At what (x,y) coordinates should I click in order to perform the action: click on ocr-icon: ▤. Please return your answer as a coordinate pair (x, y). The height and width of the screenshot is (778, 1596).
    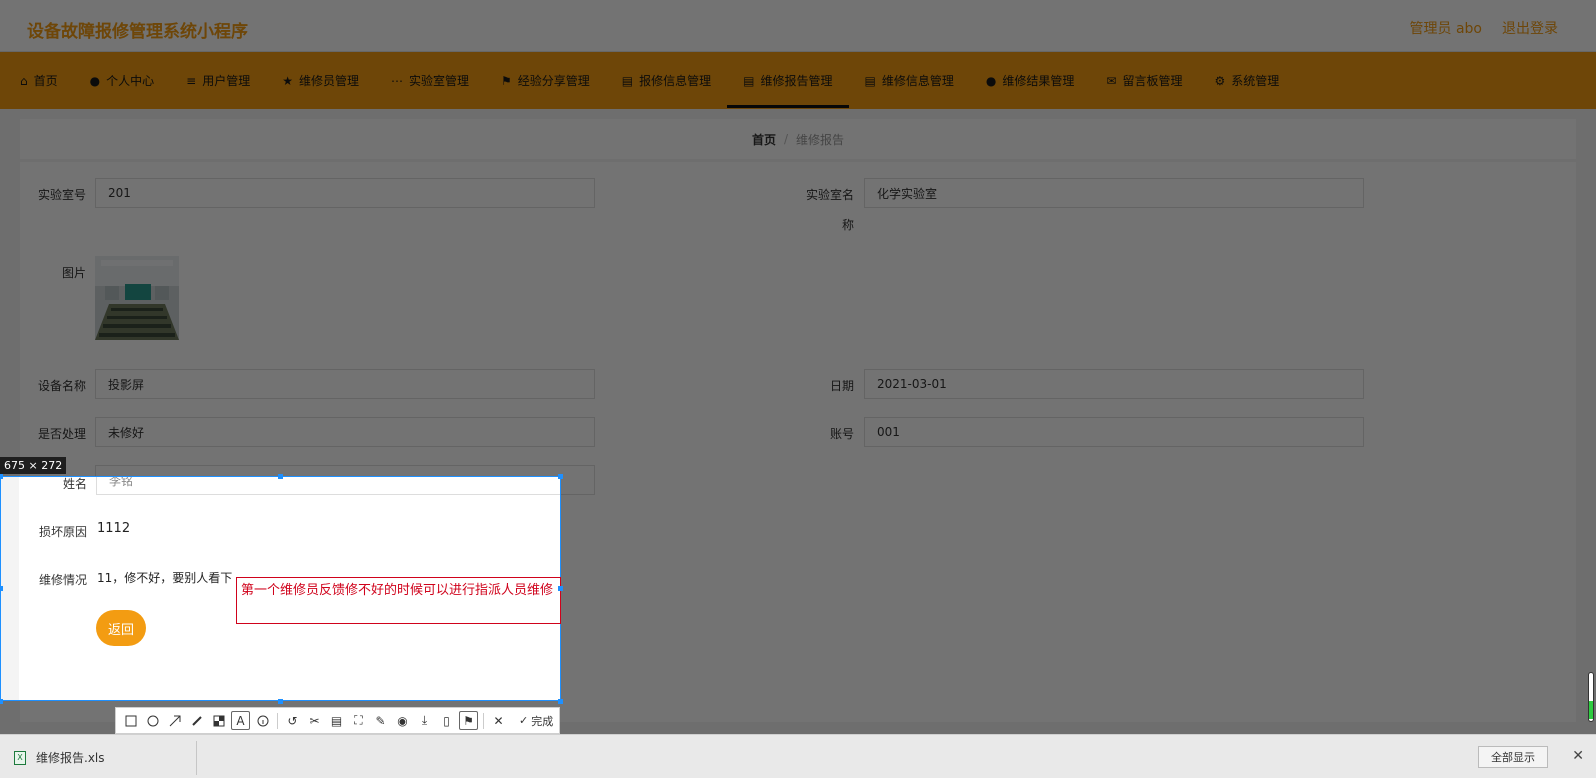
    Looking at the image, I should click on (336, 720).